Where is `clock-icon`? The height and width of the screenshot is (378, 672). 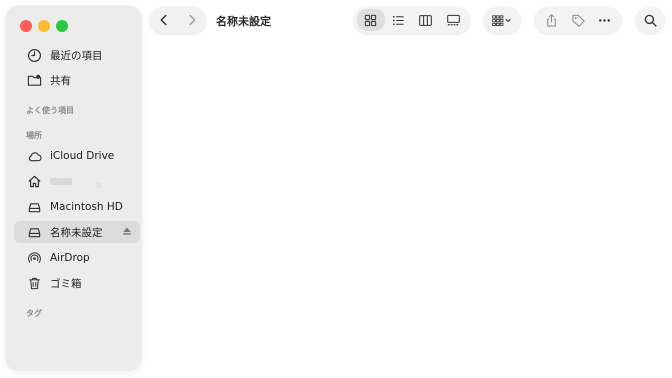 clock-icon is located at coordinates (34, 55).